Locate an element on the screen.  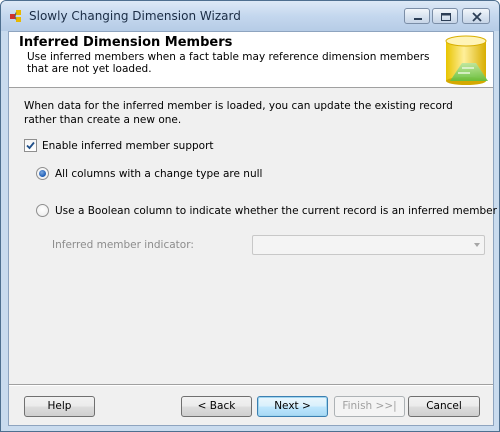
maximize-button is located at coordinates (445, 16).